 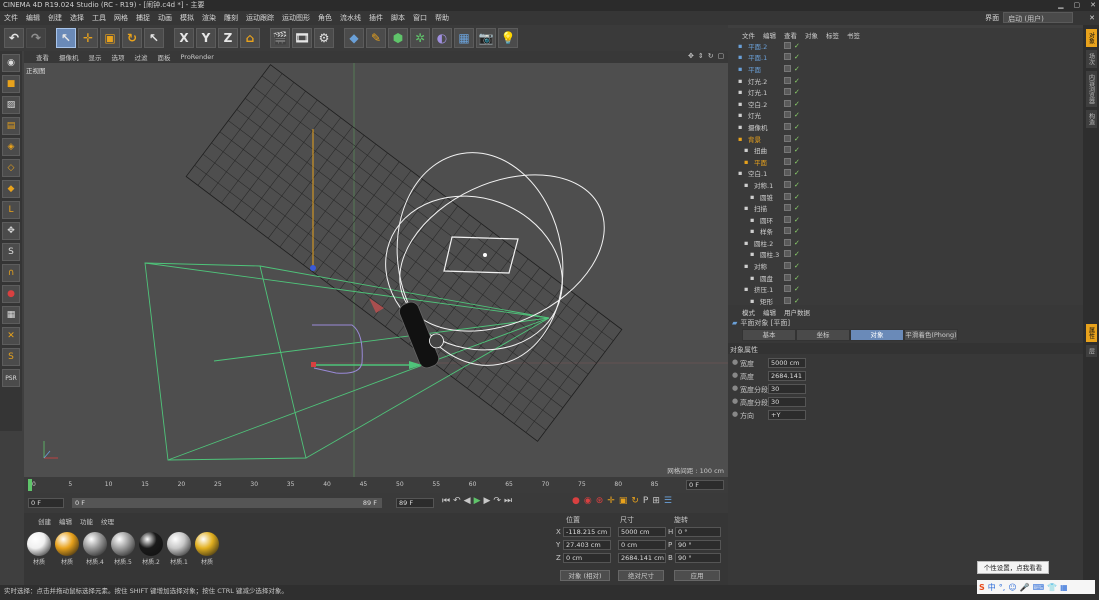 I want to click on live-select-icon: ↖, so click(x=66, y=38).